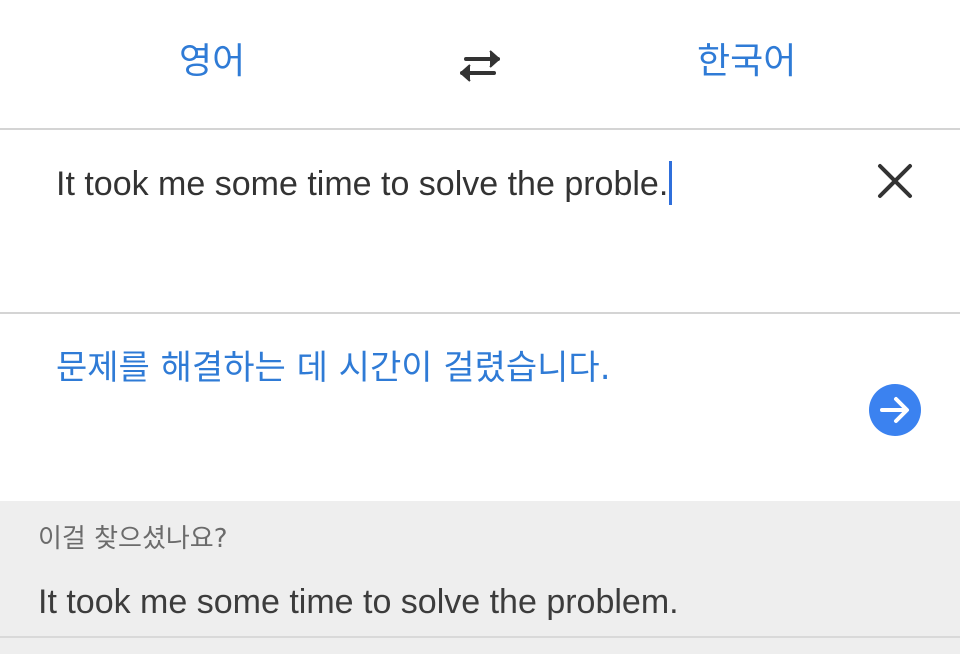 The height and width of the screenshot is (654, 960). I want to click on swap-languages-button, so click(480, 66).